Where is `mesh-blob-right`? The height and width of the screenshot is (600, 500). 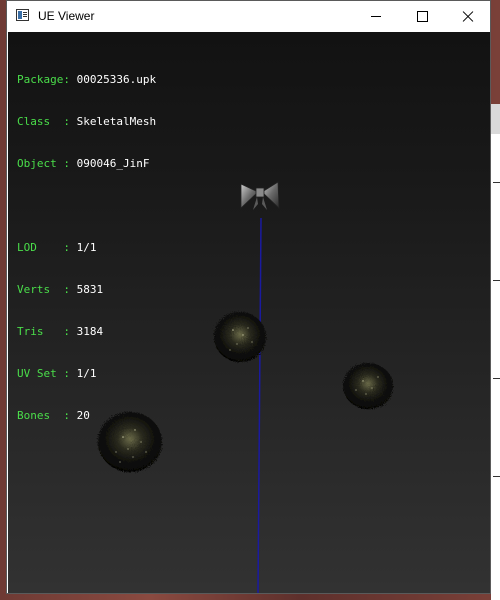
mesh-blob-right is located at coordinates (368, 386).